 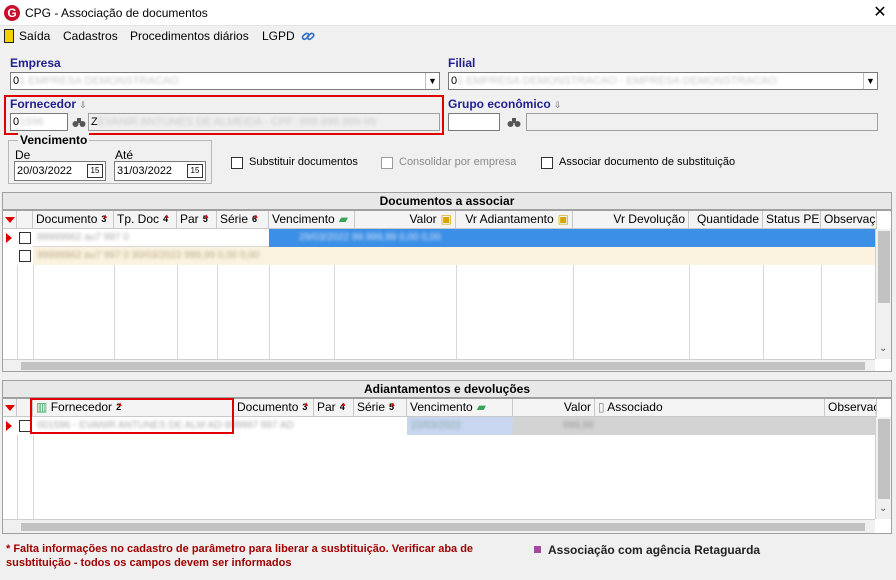 What do you see at coordinates (792, 220) in the screenshot?
I see `docs-col-status-pe: Status PE` at bounding box center [792, 220].